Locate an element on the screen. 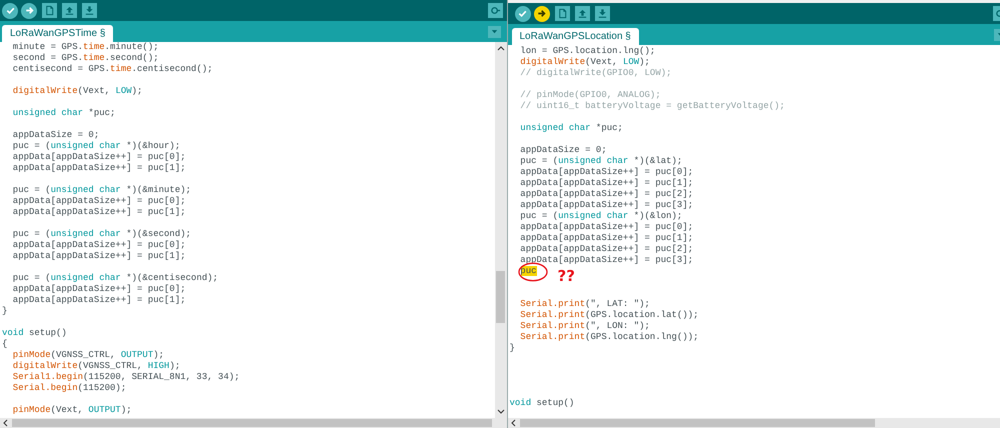 This screenshot has height=428, width=1000. code-line: puc = (unsigned char *)(&hour); is located at coordinates (96, 146).